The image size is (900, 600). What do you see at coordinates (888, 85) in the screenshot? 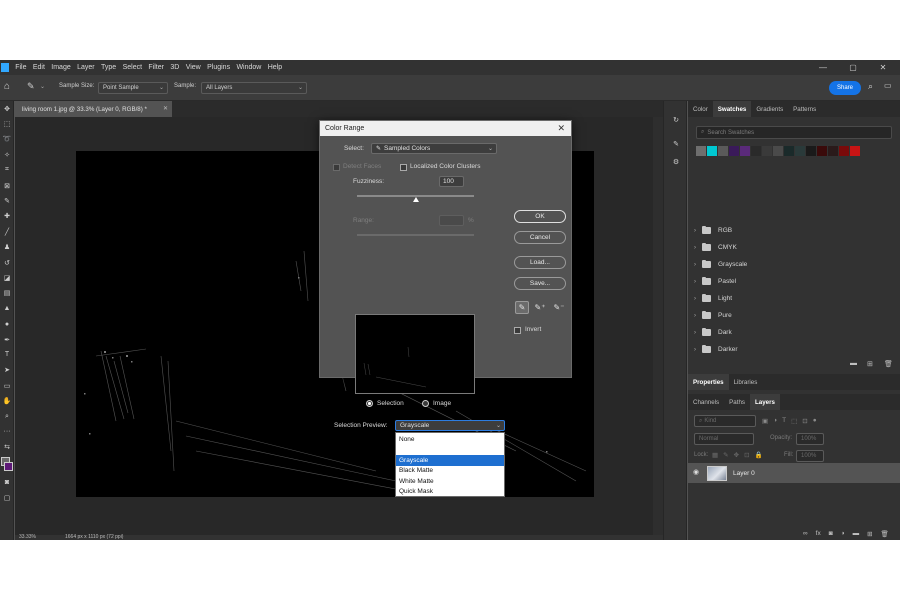
I see `workspace-icon: ▭` at bounding box center [888, 85].